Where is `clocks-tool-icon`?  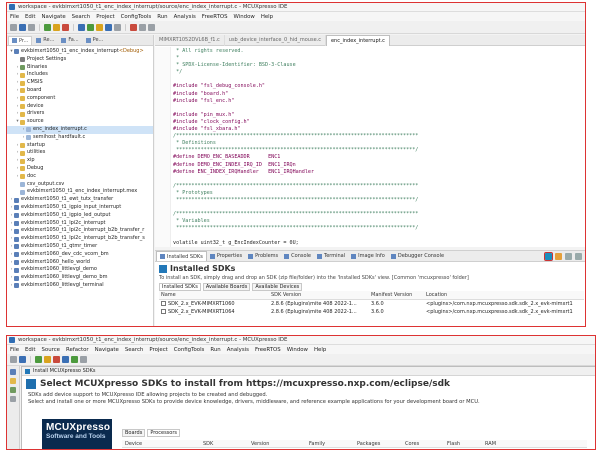
clocks-tool-icon is located at coordinates (117, 27).